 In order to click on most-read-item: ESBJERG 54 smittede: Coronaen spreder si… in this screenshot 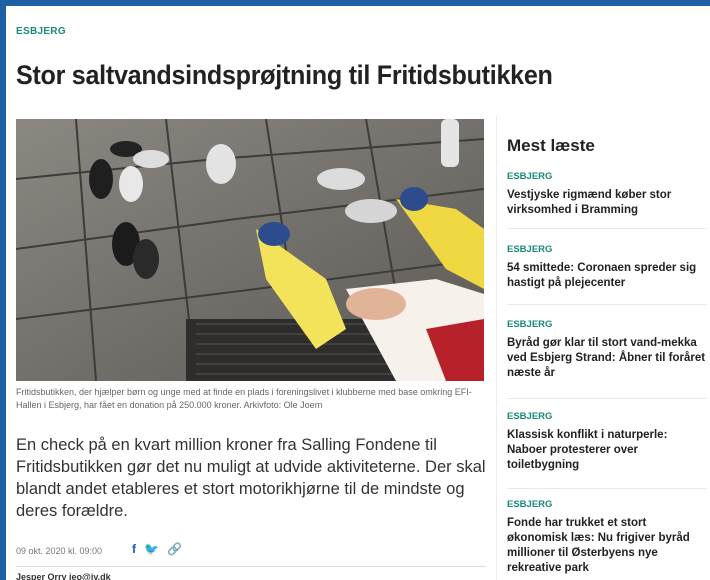, I will do `click(607, 271)`.